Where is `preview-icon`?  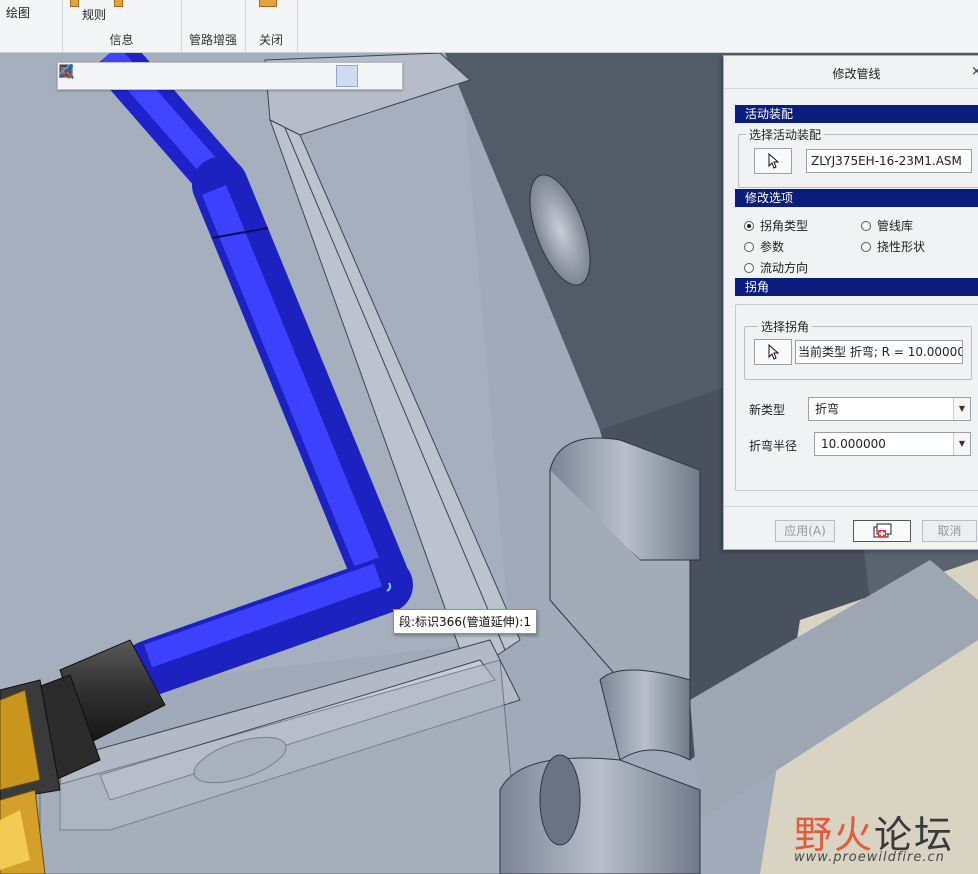 preview-icon is located at coordinates (882, 530).